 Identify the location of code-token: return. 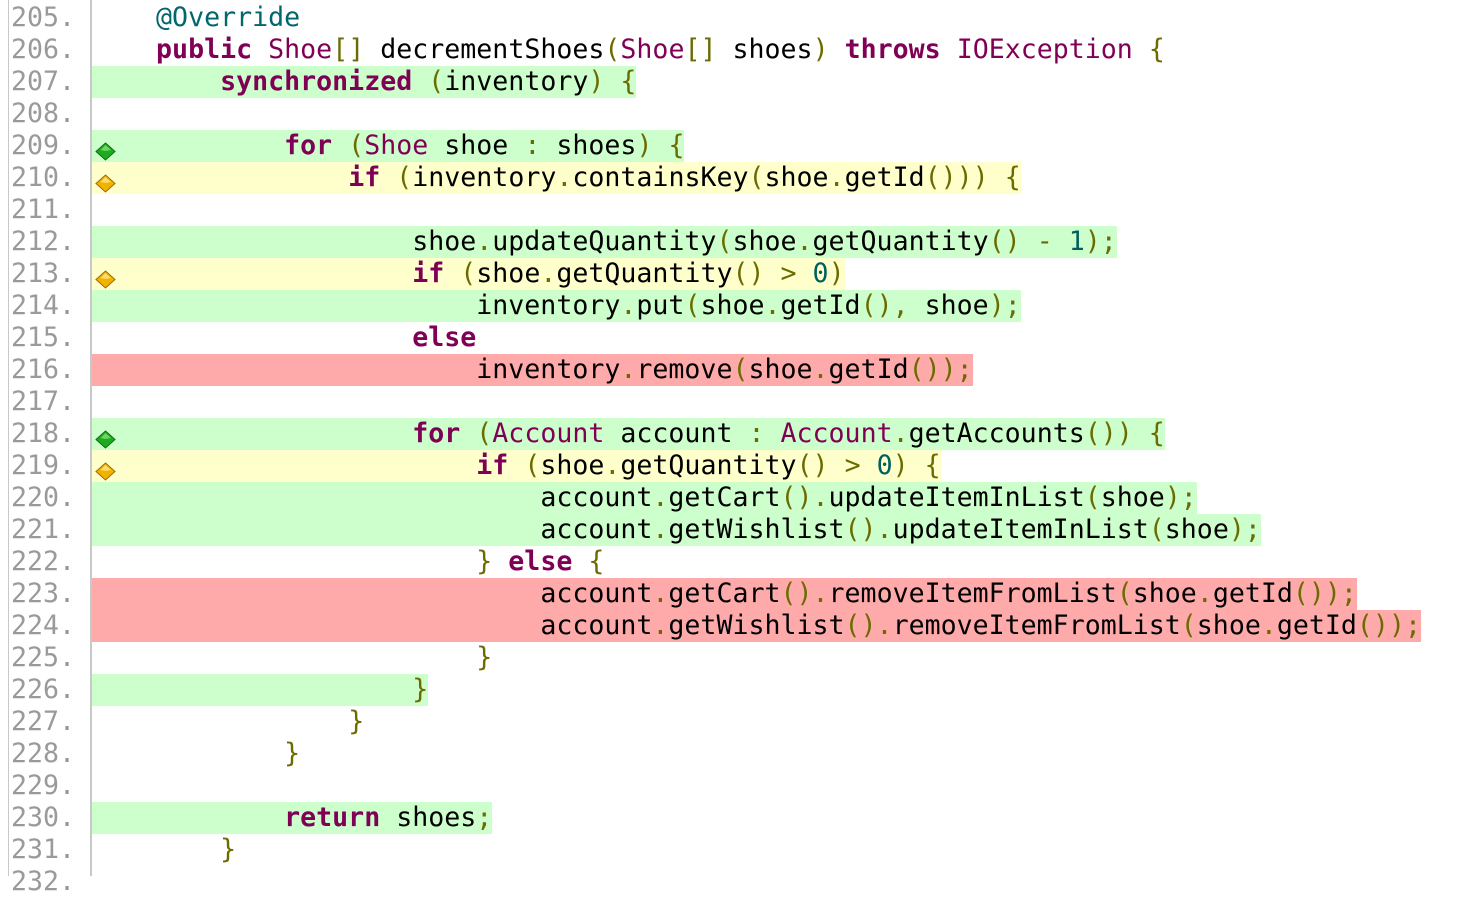
(332, 817).